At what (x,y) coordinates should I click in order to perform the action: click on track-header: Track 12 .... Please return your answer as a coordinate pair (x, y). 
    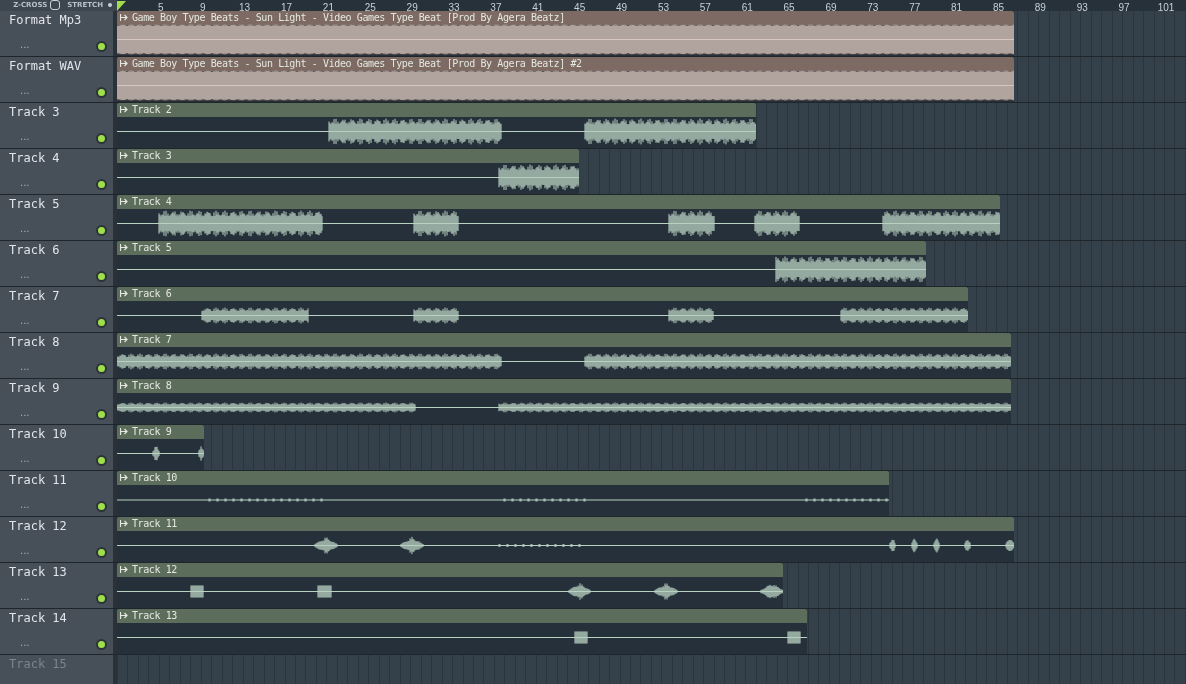
    Looking at the image, I should click on (56, 539).